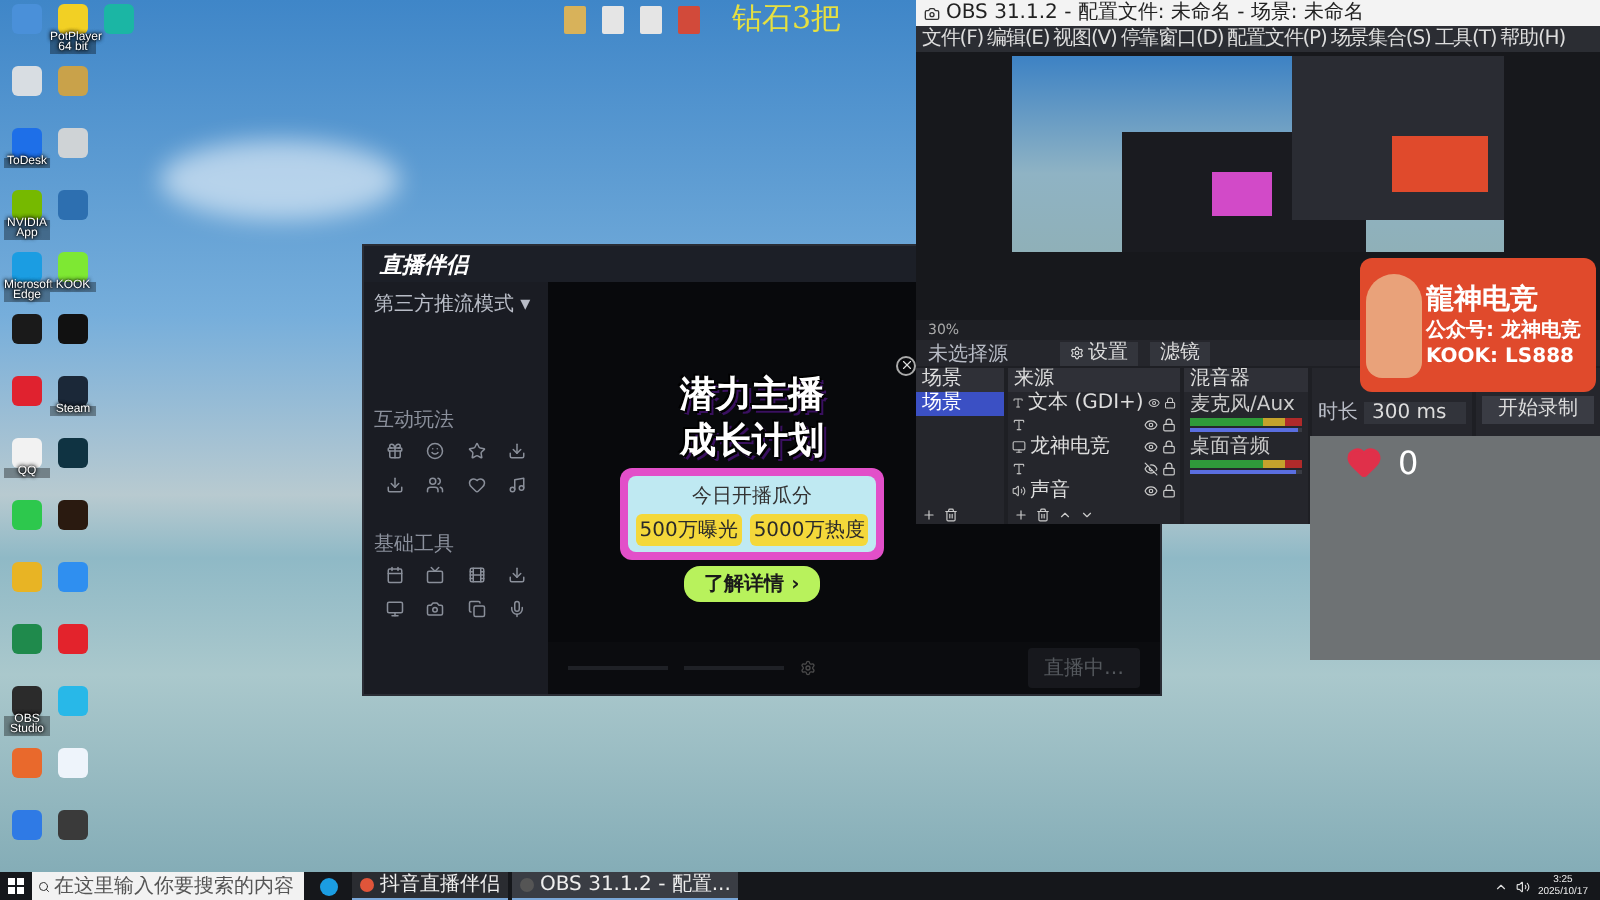  What do you see at coordinates (394, 451) in the screenshot?
I see `gift-icon` at bounding box center [394, 451].